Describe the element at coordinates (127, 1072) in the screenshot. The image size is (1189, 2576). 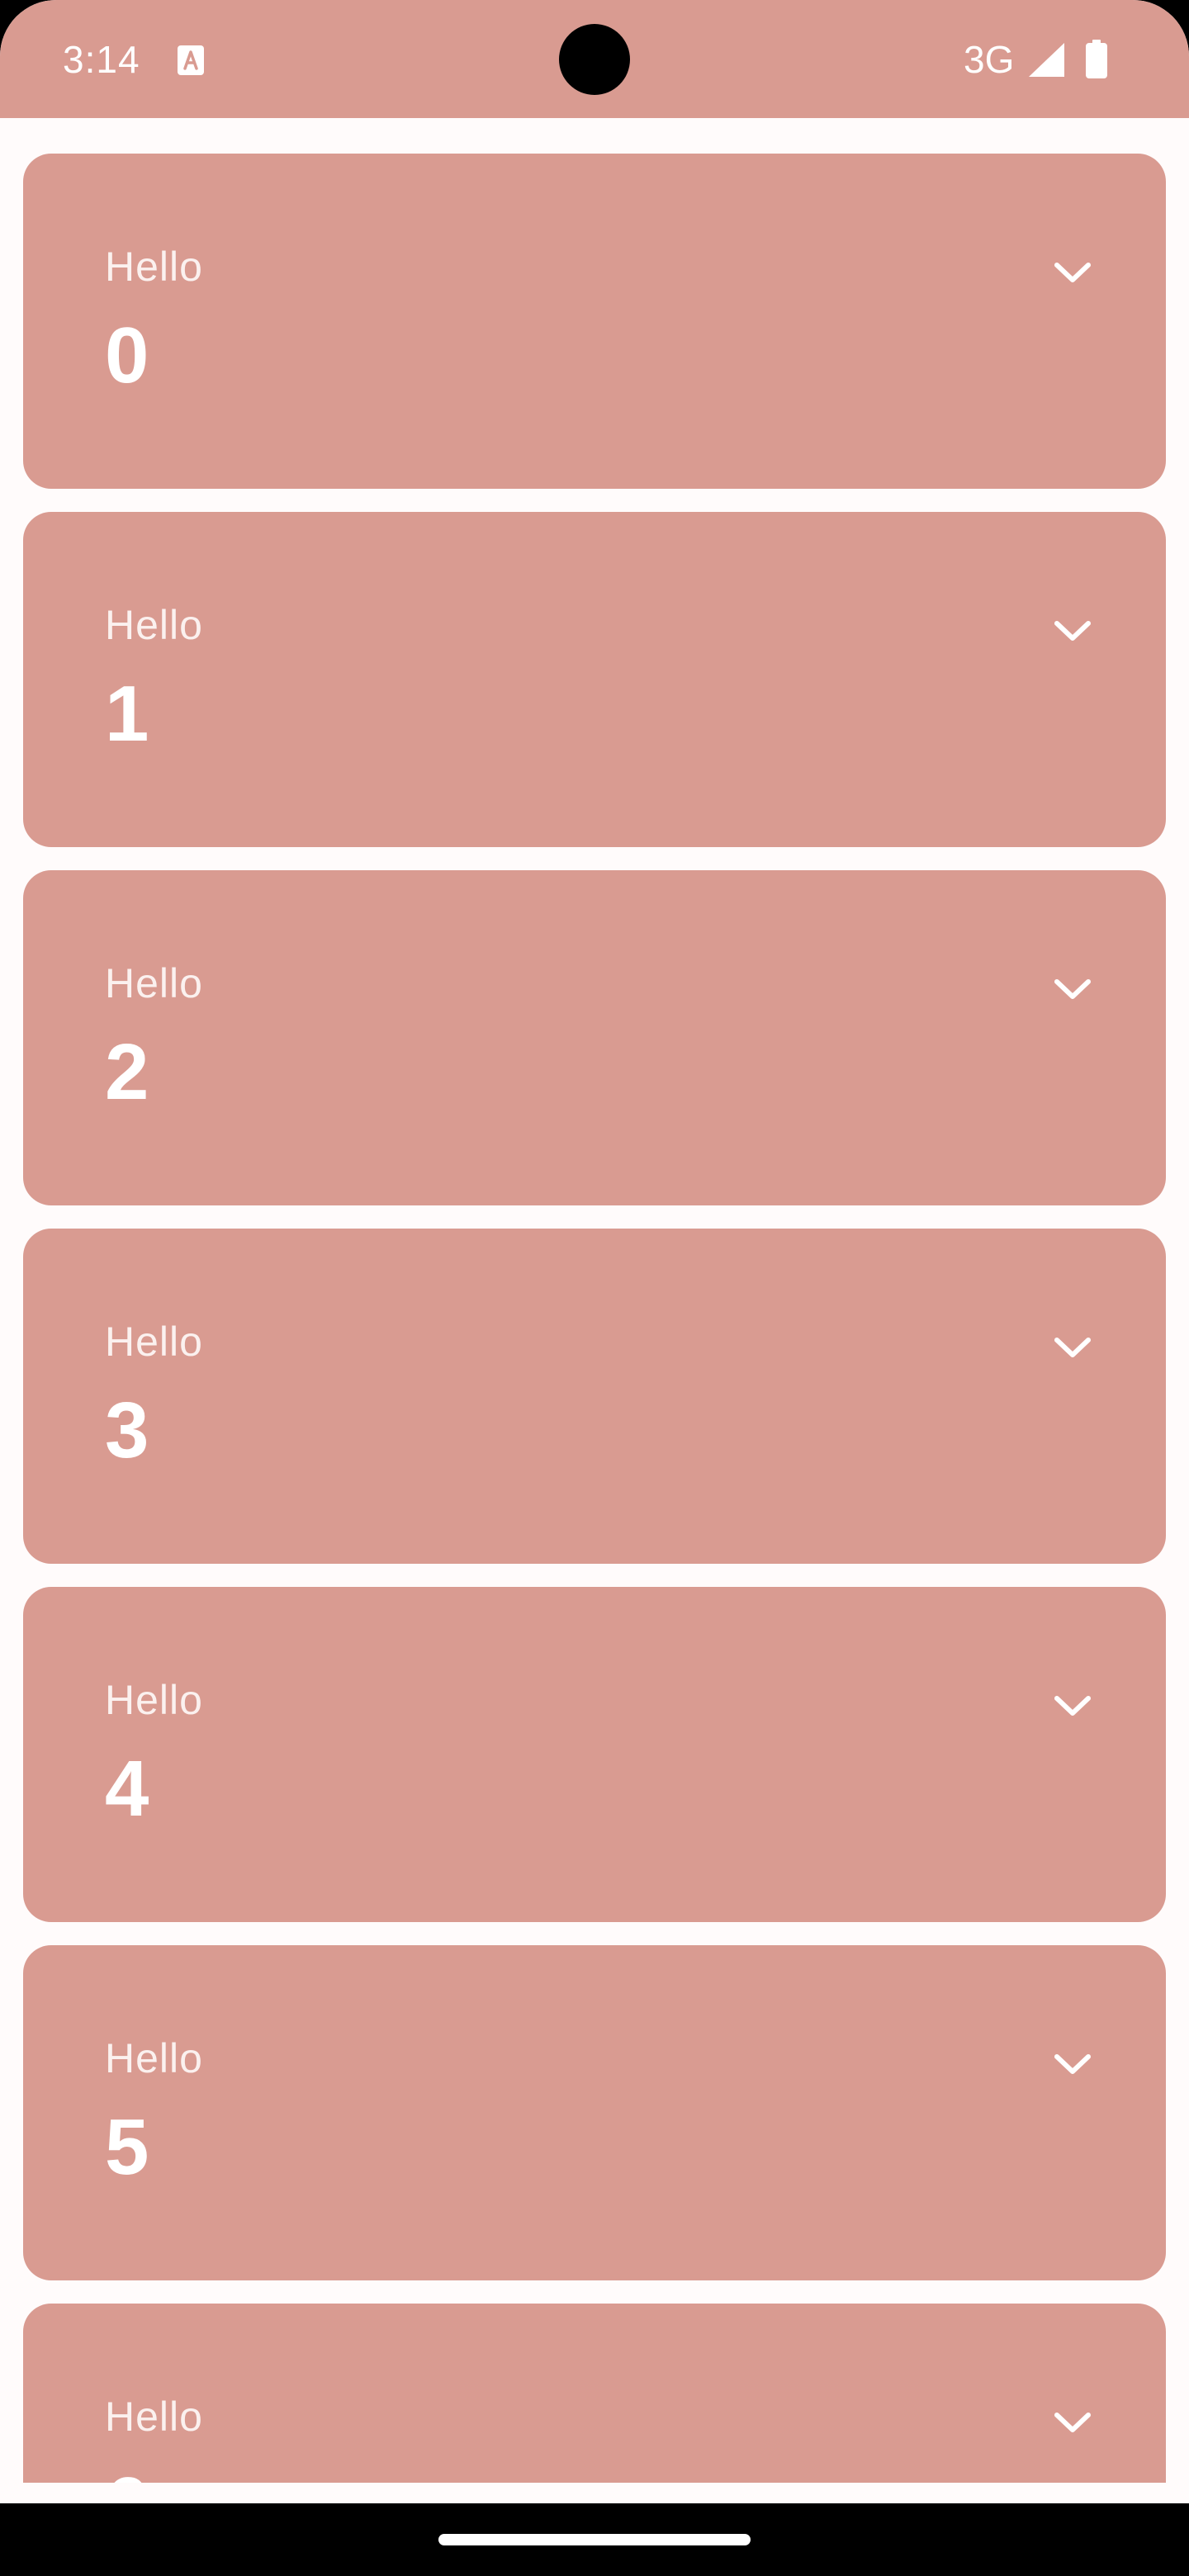
I see `card-value: 2` at that location.